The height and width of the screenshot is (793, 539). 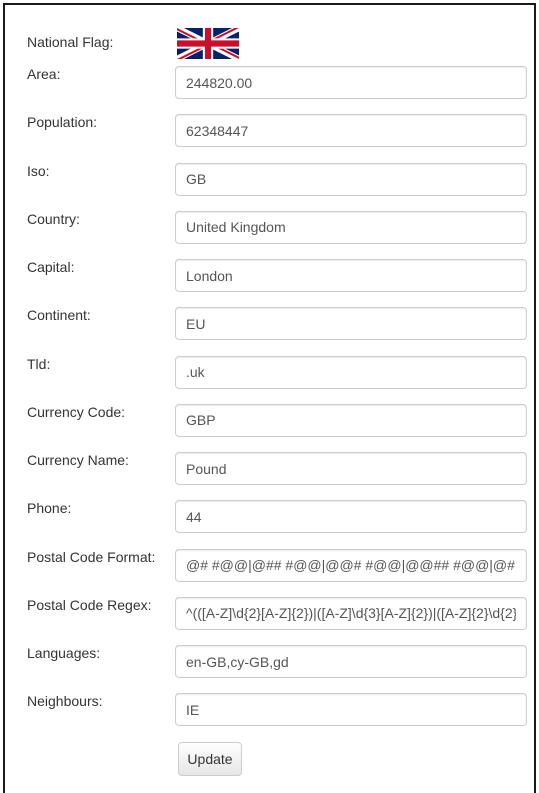 I want to click on currency-name-row: Currency Name:, so click(x=269, y=470).